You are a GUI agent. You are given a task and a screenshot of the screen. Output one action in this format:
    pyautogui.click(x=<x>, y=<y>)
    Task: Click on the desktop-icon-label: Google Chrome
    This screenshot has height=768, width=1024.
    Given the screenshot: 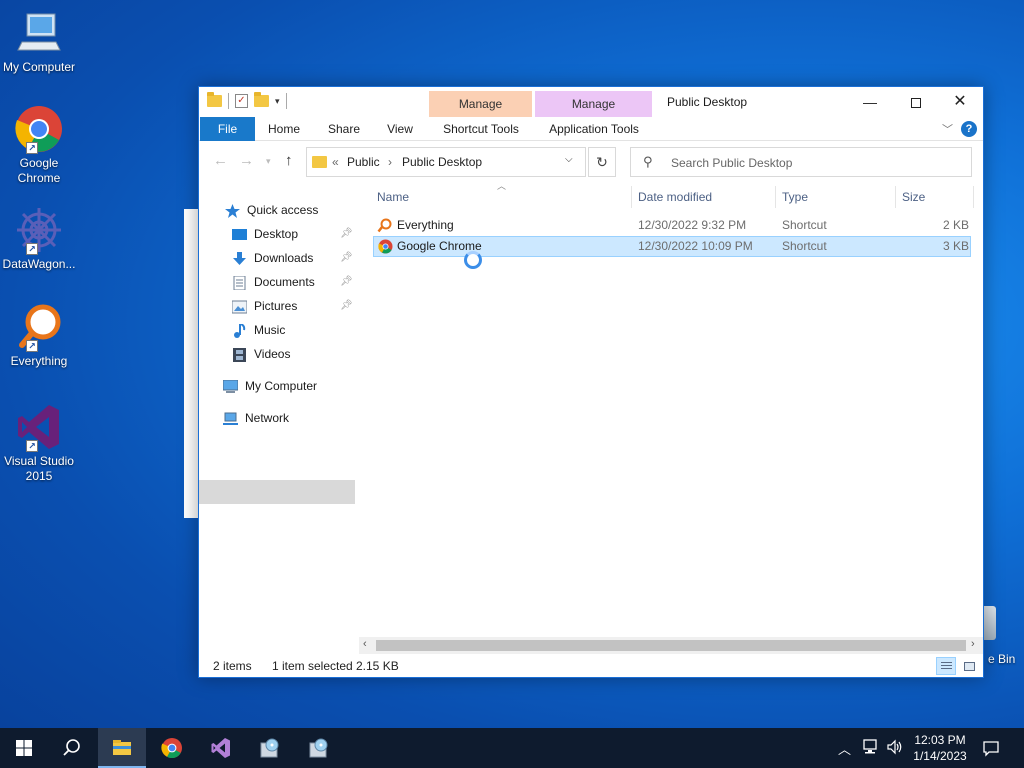 What is the action you would take?
    pyautogui.click(x=39, y=170)
    